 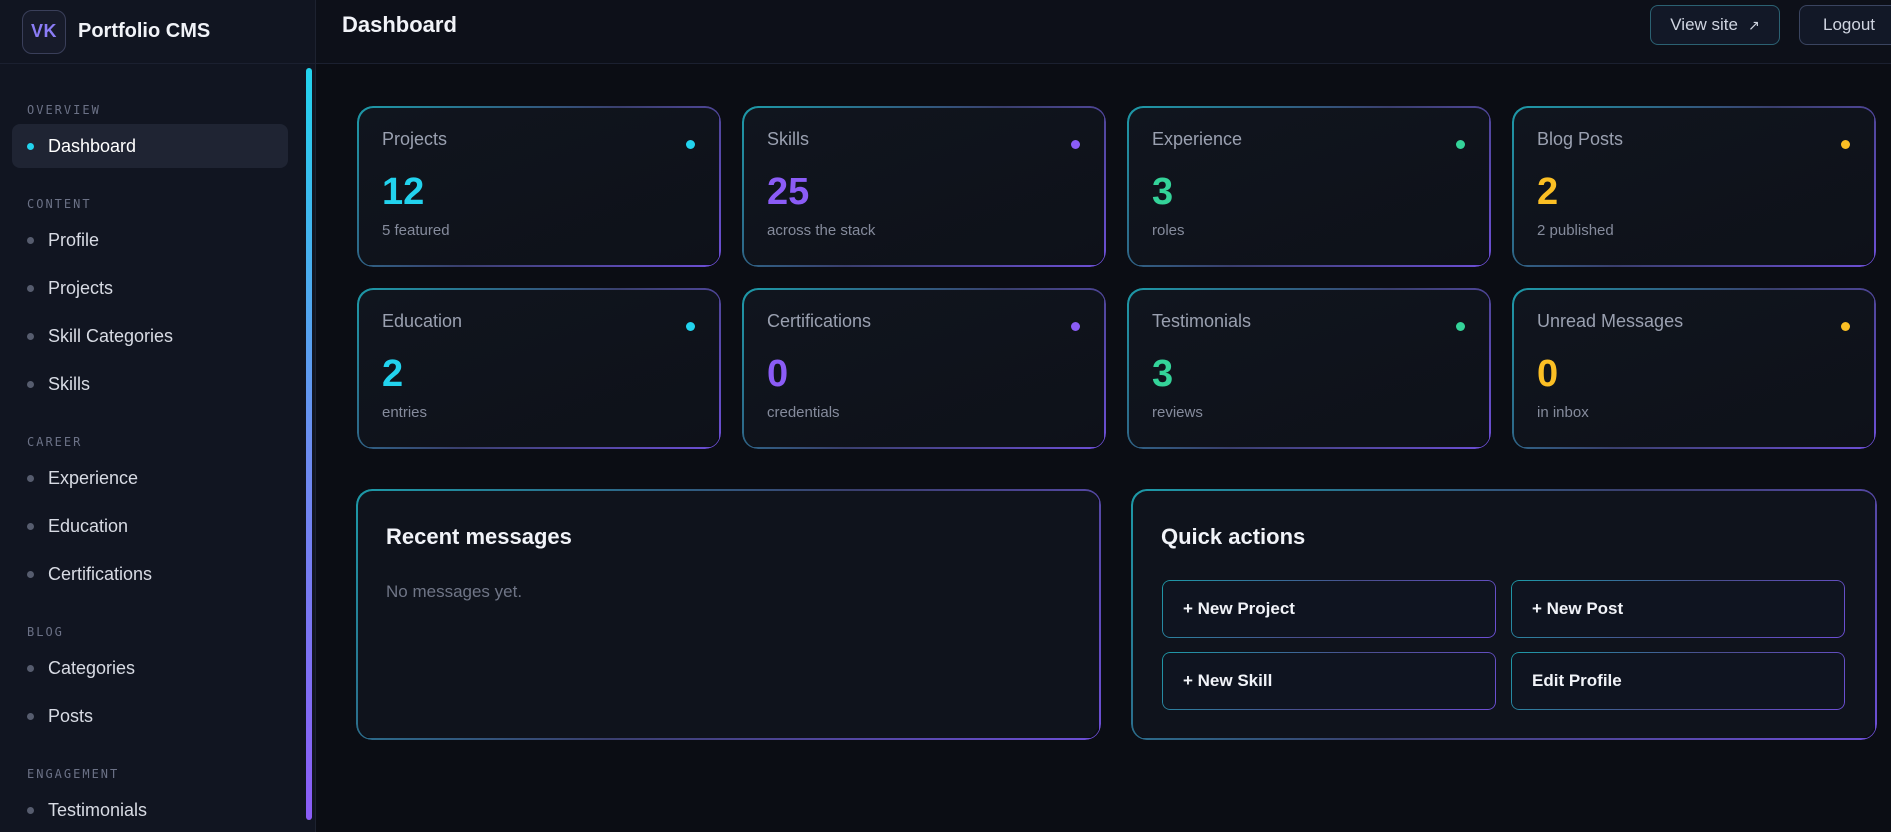 What do you see at coordinates (803, 412) in the screenshot?
I see `stat-subtext: credentials` at bounding box center [803, 412].